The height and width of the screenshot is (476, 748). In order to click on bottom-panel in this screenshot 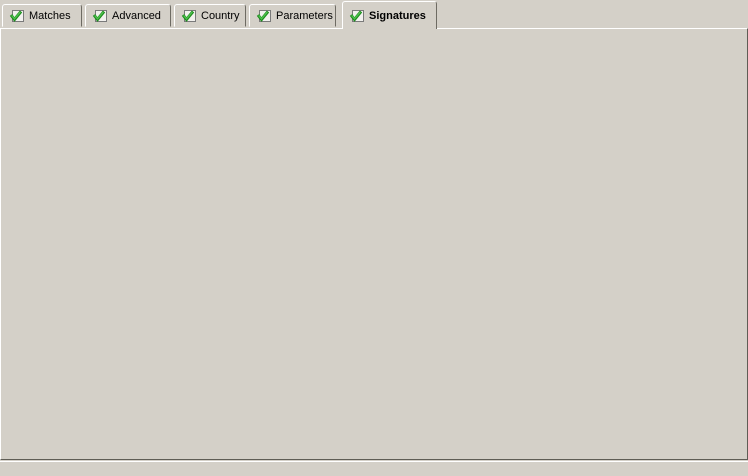, I will do `click(374, 468)`.